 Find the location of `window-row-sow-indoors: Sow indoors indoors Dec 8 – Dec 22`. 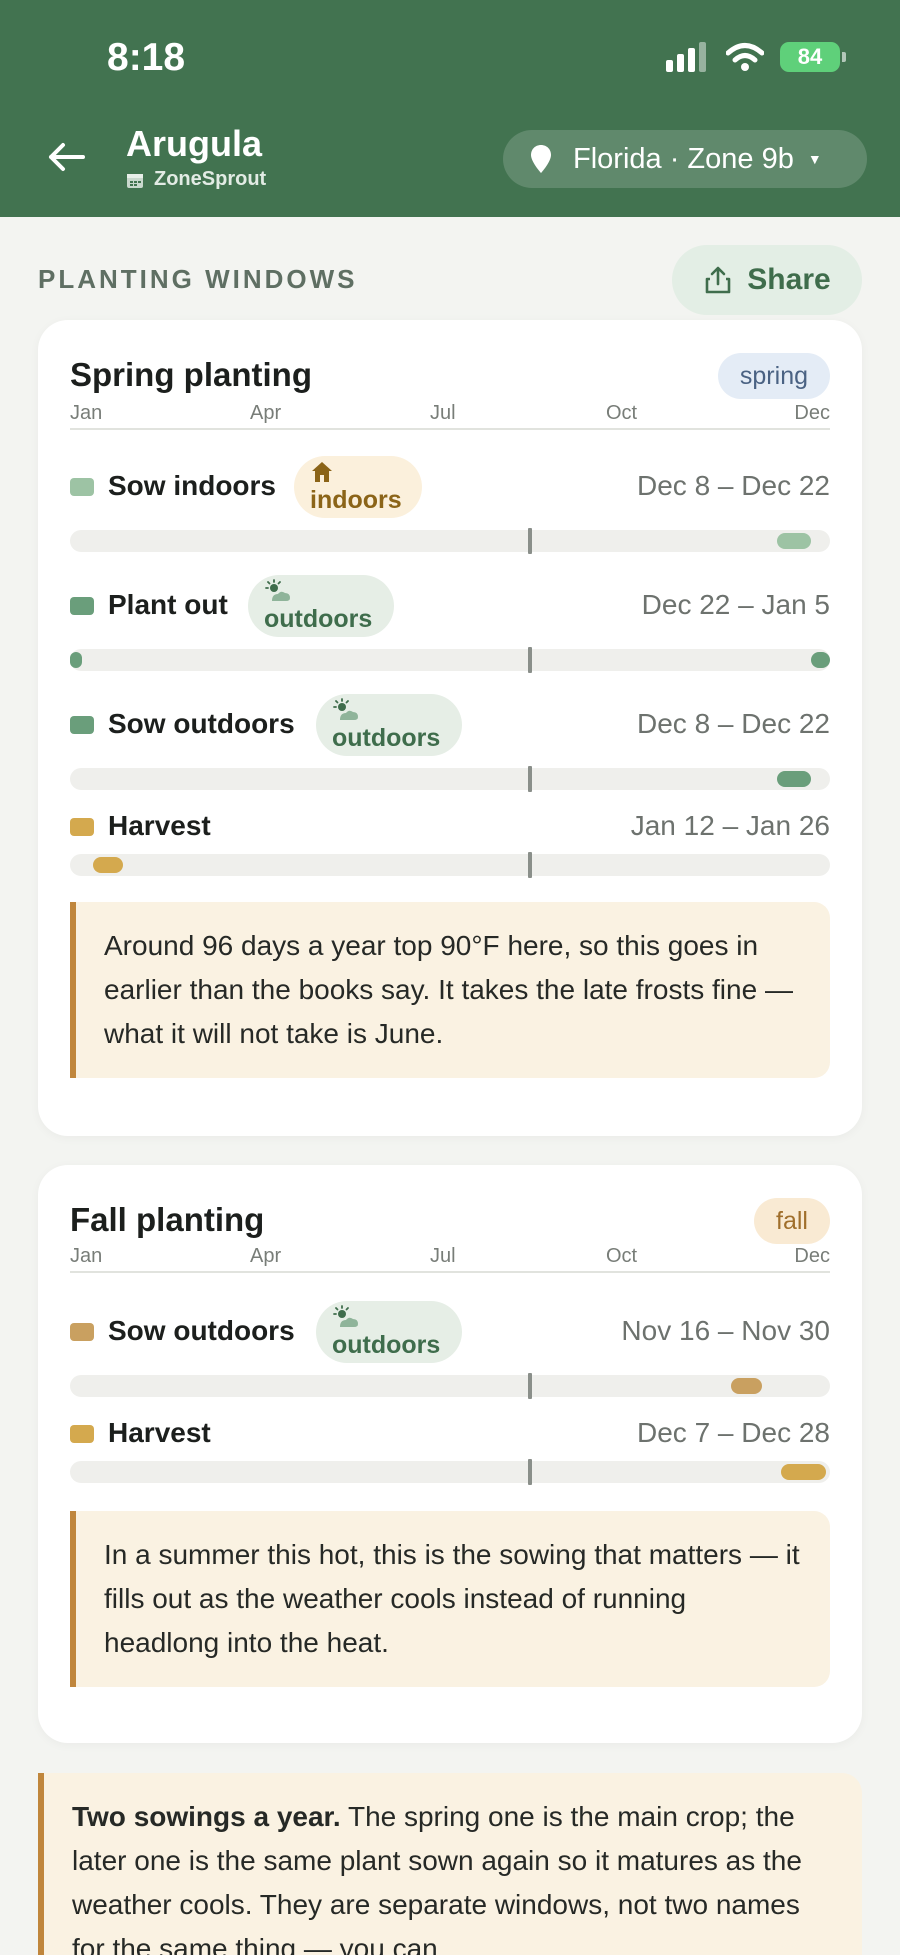

window-row-sow-indoors: Sow indoors indoors Dec 8 – Dec 22 is located at coordinates (450, 505).